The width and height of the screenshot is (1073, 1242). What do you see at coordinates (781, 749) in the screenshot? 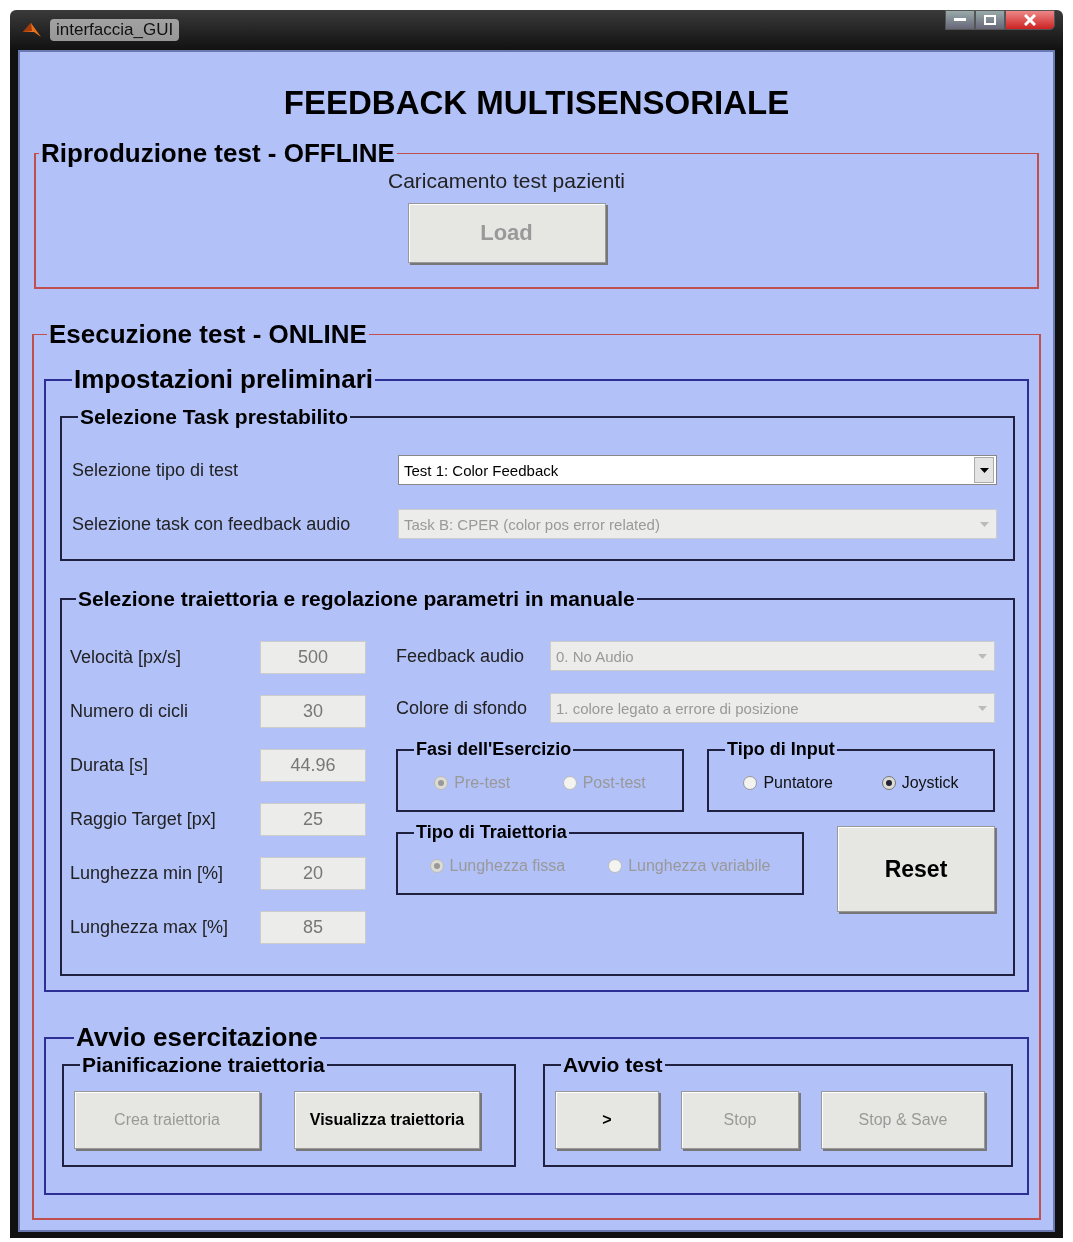
I see `group-title: Tipo di Input` at bounding box center [781, 749].